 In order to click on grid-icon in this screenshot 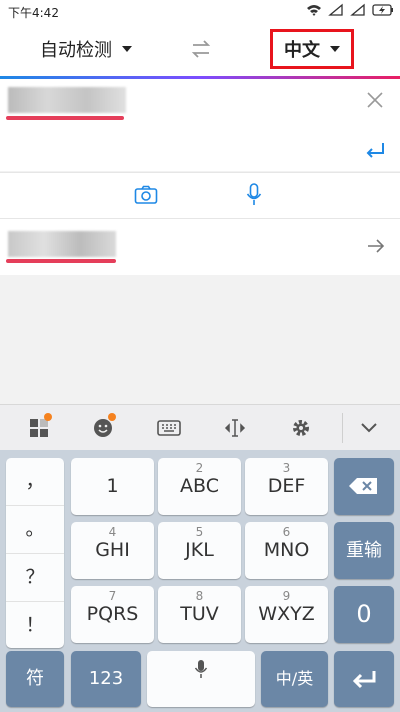, I will do `click(39, 428)`.